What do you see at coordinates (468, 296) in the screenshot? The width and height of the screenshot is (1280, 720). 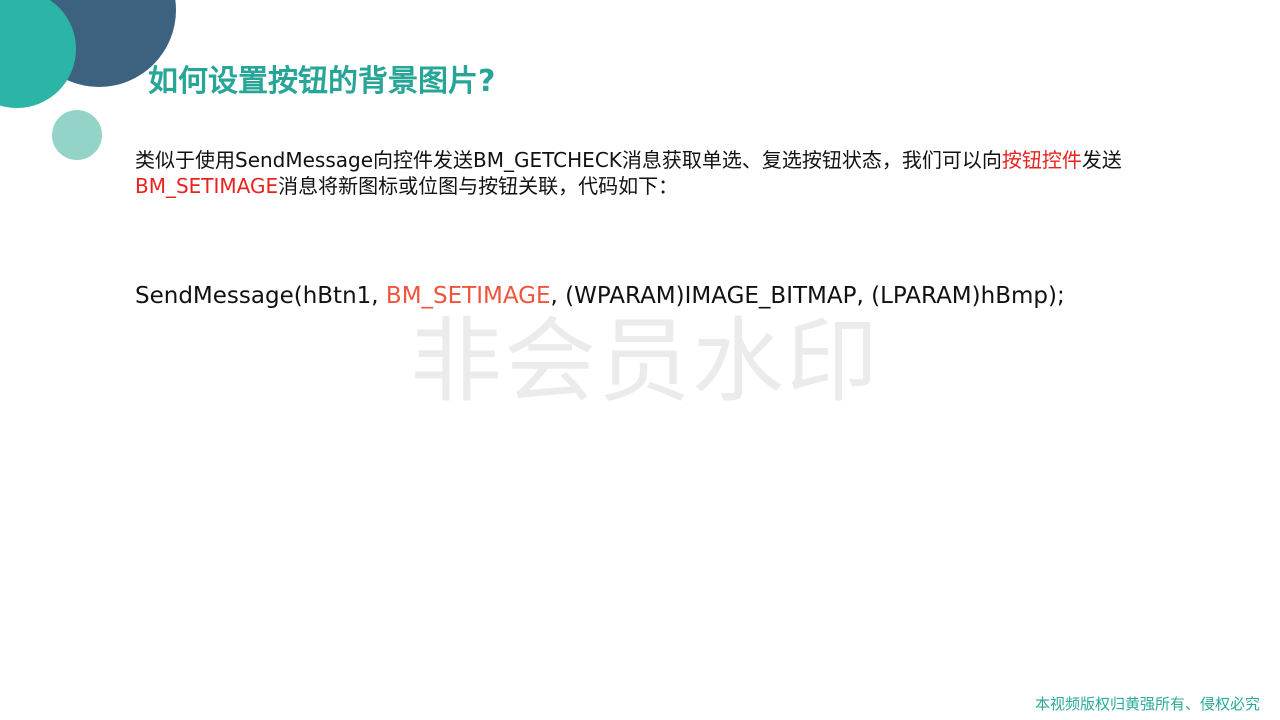 I see `code-highlight: BM_SETIMAGE` at bounding box center [468, 296].